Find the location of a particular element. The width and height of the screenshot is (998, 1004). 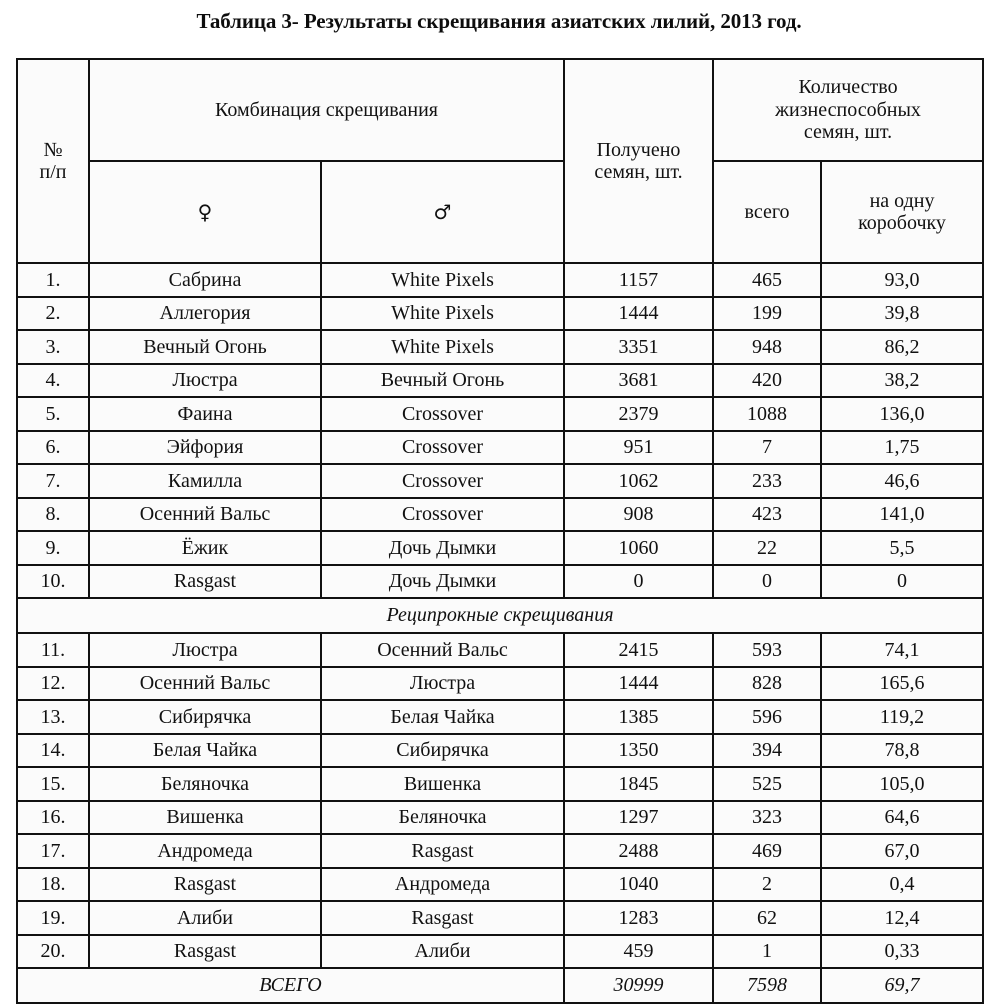

cell-number: 14. is located at coordinates (53, 750).